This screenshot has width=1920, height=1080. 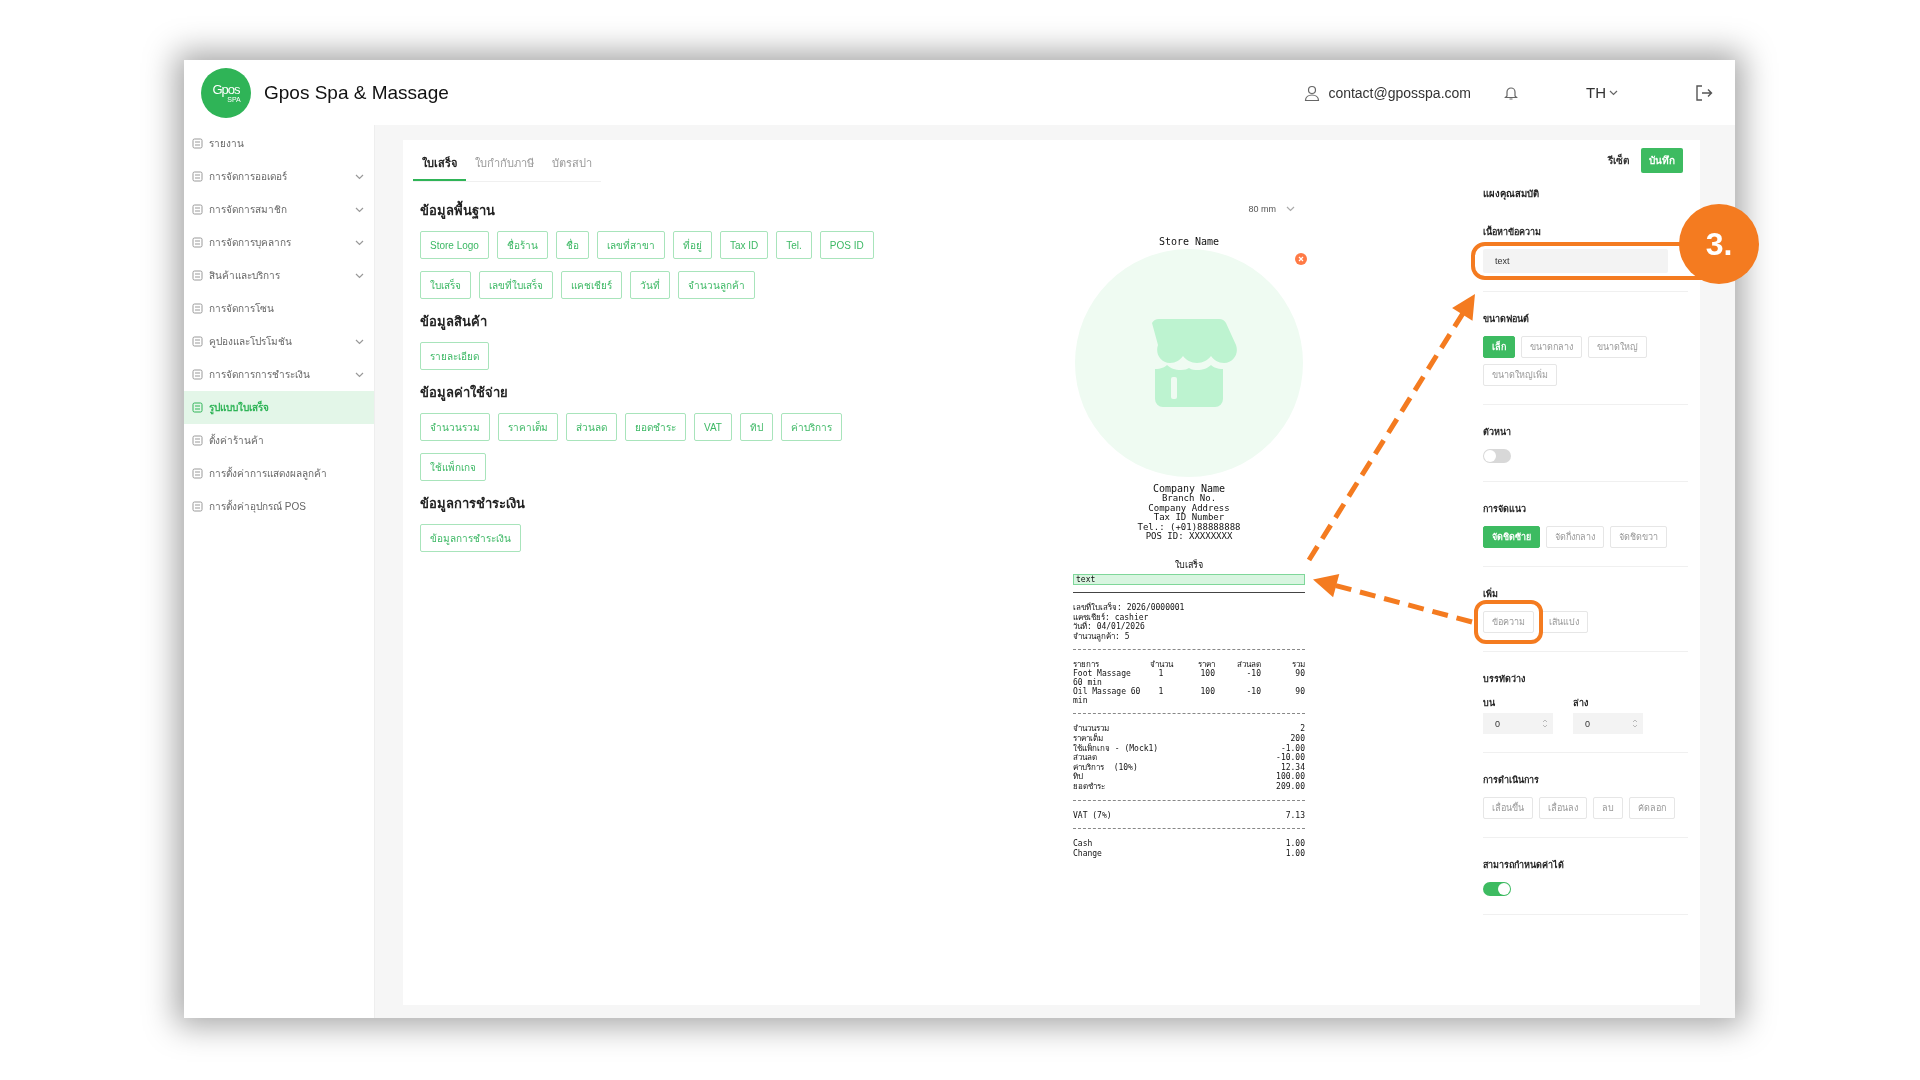 What do you see at coordinates (1511, 194) in the screenshot?
I see `panel-title: แผงคุณสมบัติ` at bounding box center [1511, 194].